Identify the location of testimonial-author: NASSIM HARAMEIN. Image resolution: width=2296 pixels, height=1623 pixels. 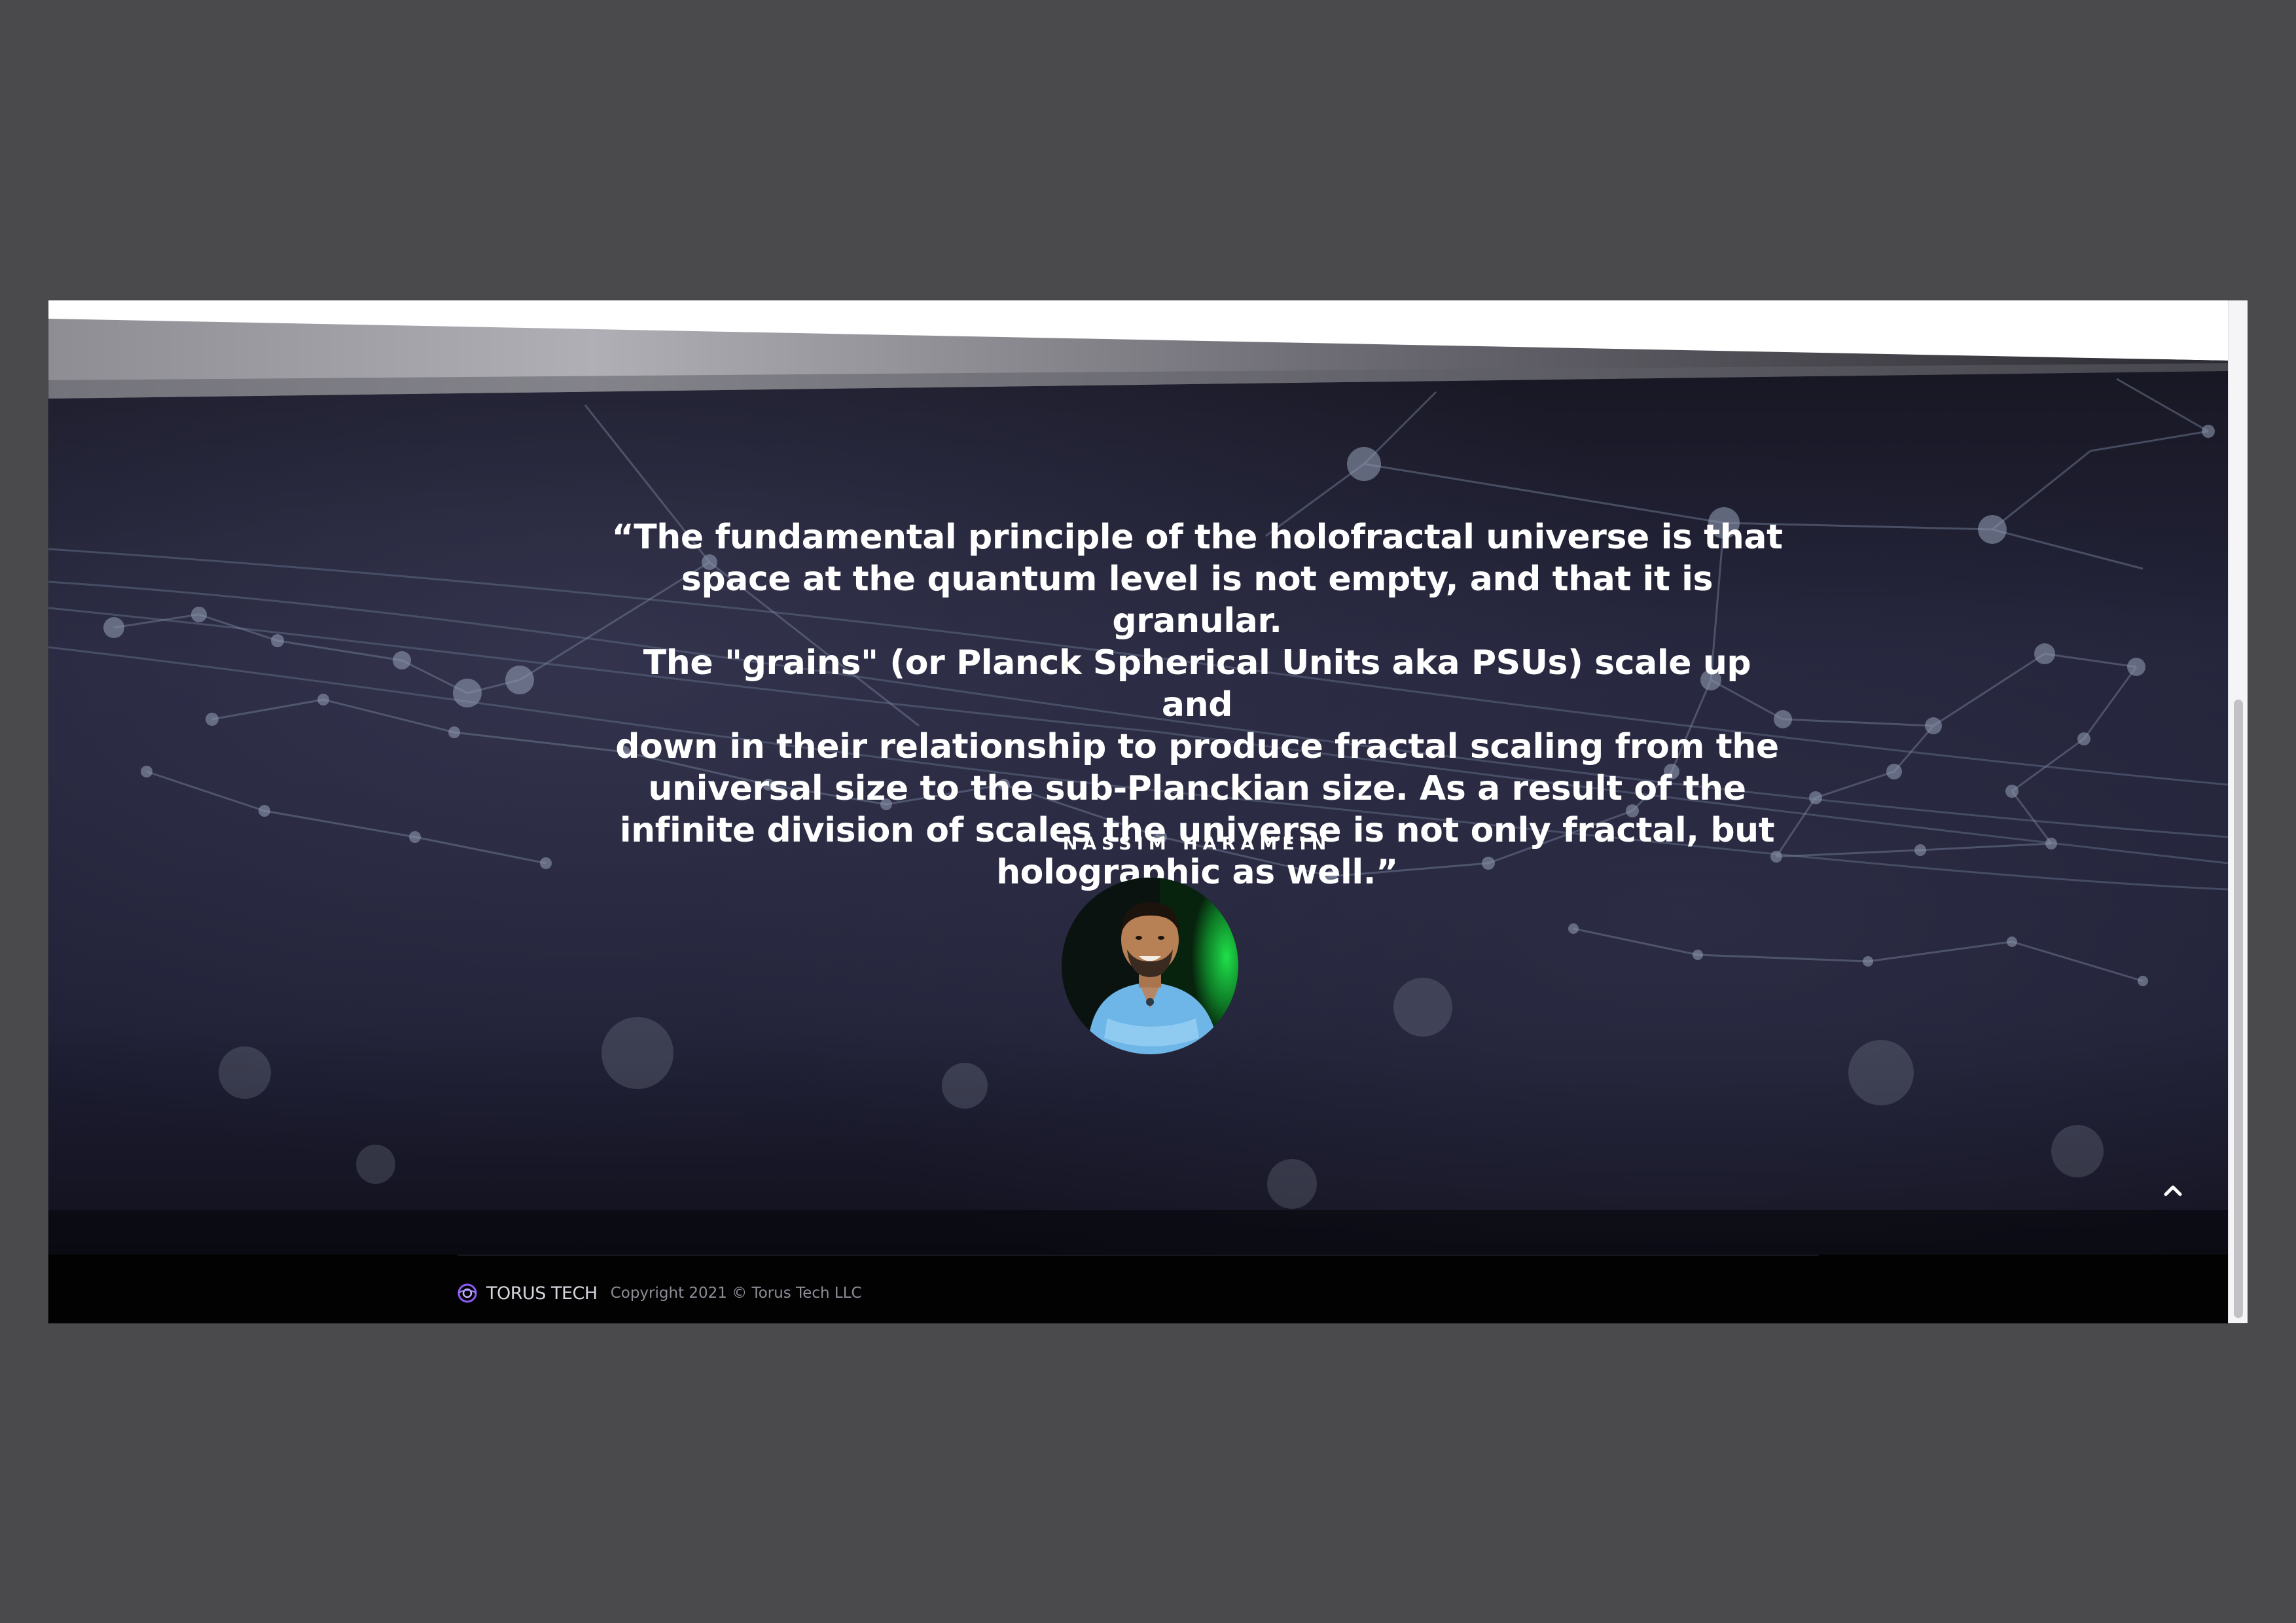
(1197, 844).